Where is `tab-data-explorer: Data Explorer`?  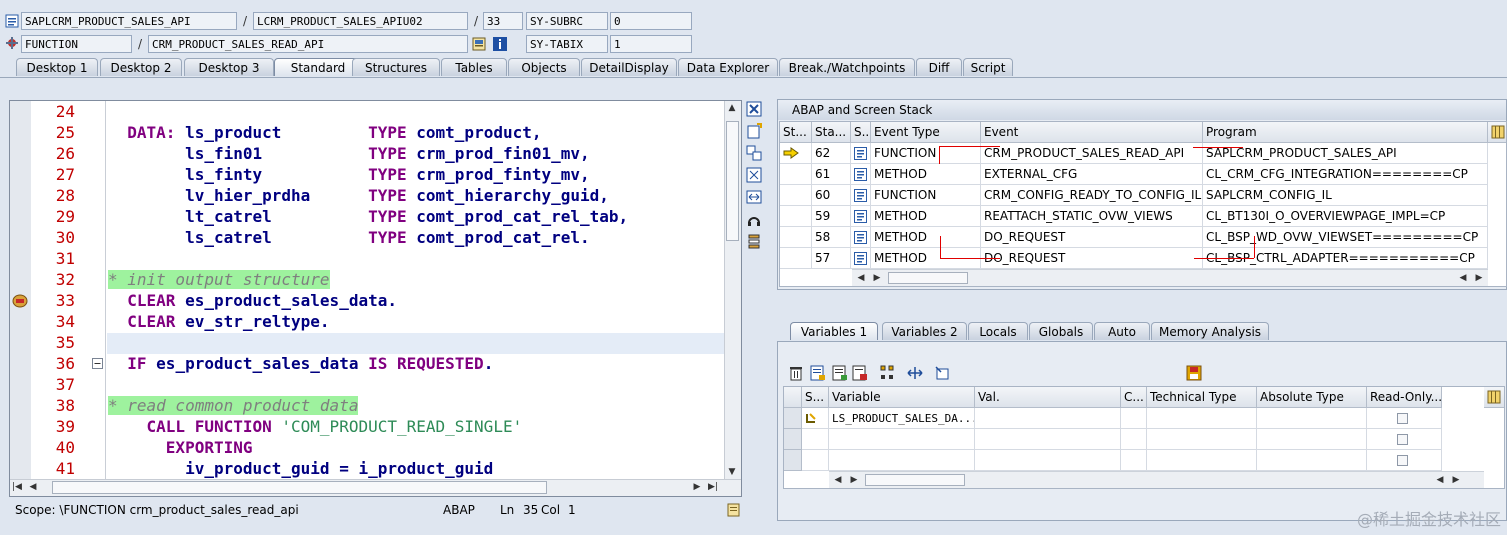 tab-data-explorer: Data Explorer is located at coordinates (728, 67).